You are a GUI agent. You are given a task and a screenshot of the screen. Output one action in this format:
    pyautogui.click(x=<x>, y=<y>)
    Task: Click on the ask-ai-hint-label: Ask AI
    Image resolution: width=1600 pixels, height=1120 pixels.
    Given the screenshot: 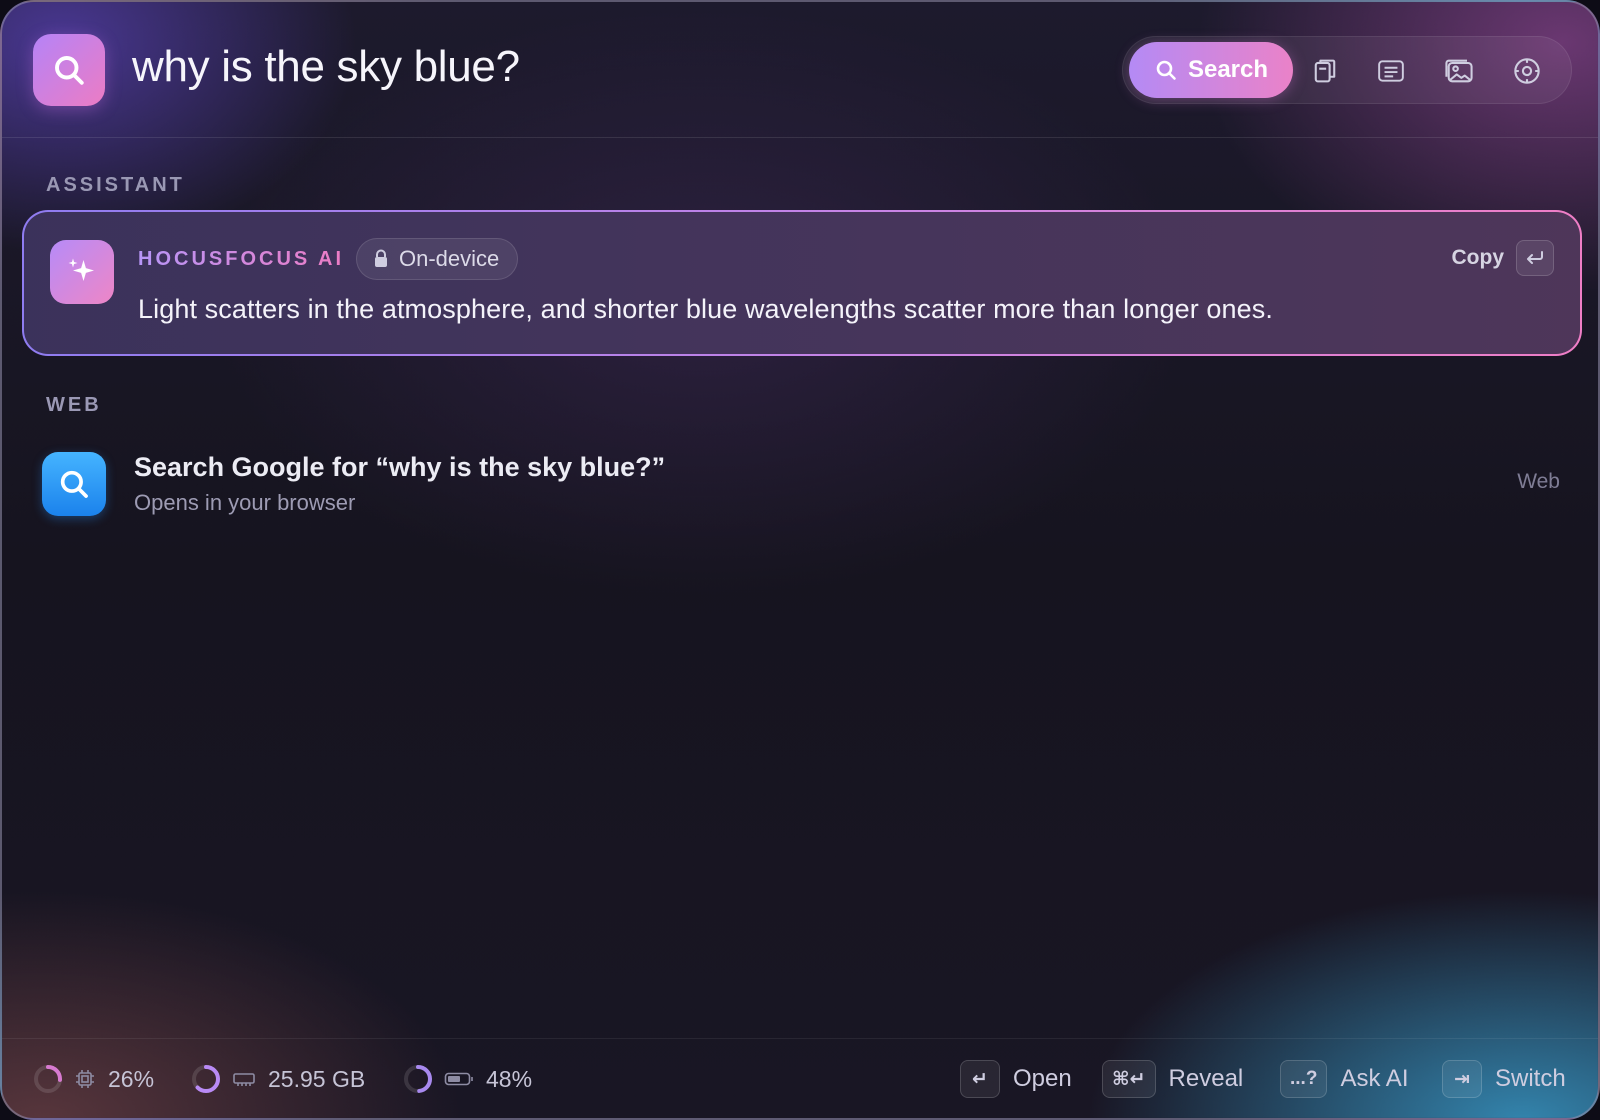 What is the action you would take?
    pyautogui.click(x=1374, y=1078)
    